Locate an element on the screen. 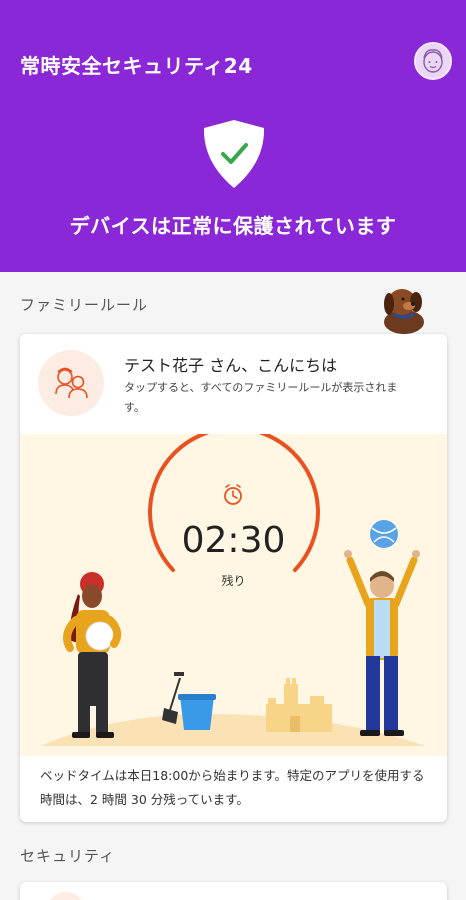 The width and height of the screenshot is (466, 900). protection-status: デバイスは正常に保護されています is located at coordinates (233, 226).